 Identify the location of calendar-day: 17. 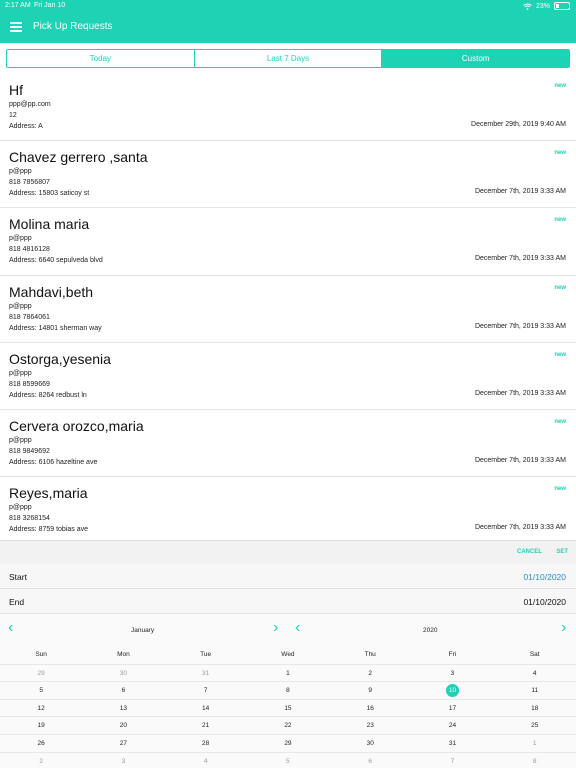
(452, 707).